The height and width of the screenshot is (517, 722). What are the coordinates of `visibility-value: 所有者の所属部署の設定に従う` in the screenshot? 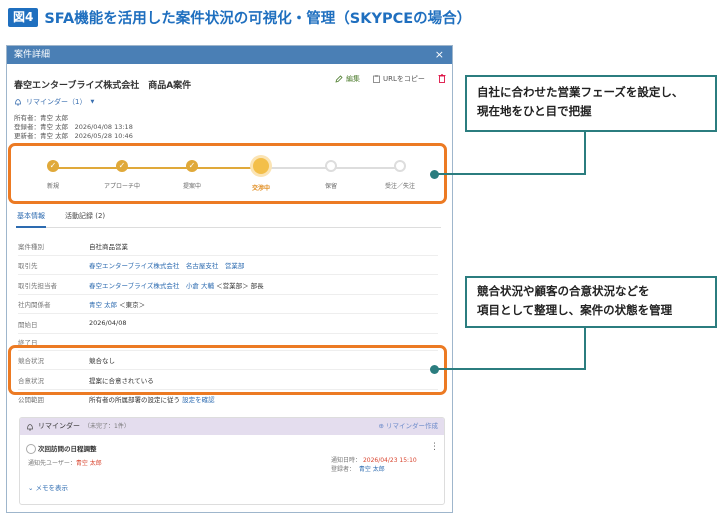 It's located at (134, 400).